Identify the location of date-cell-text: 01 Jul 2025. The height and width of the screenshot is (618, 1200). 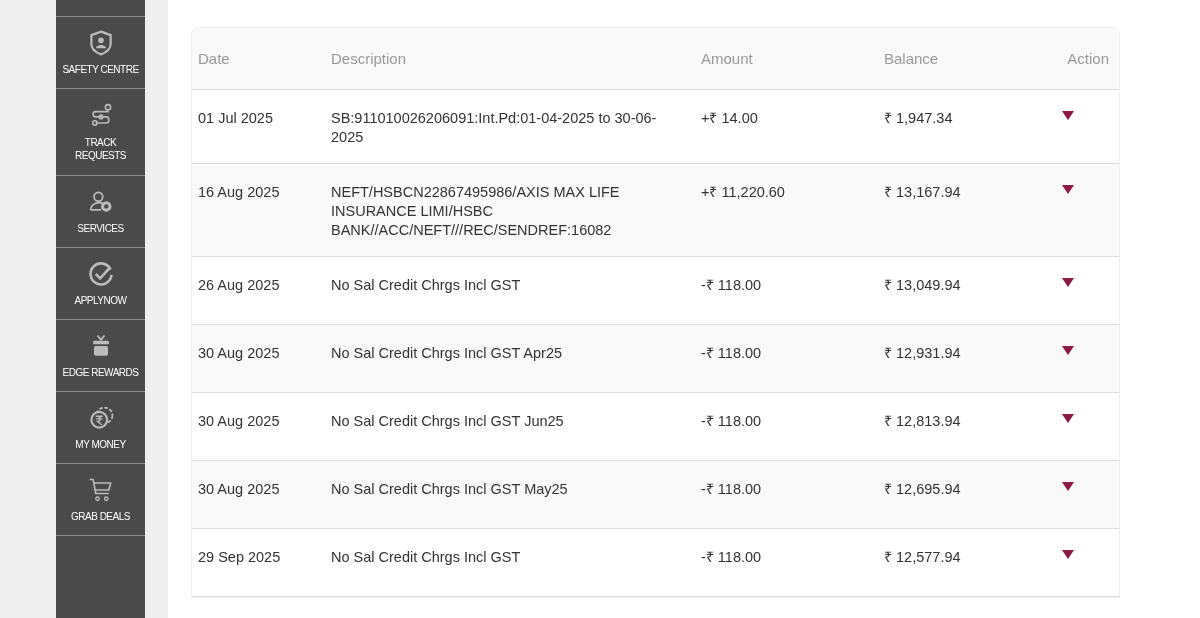
(235, 118).